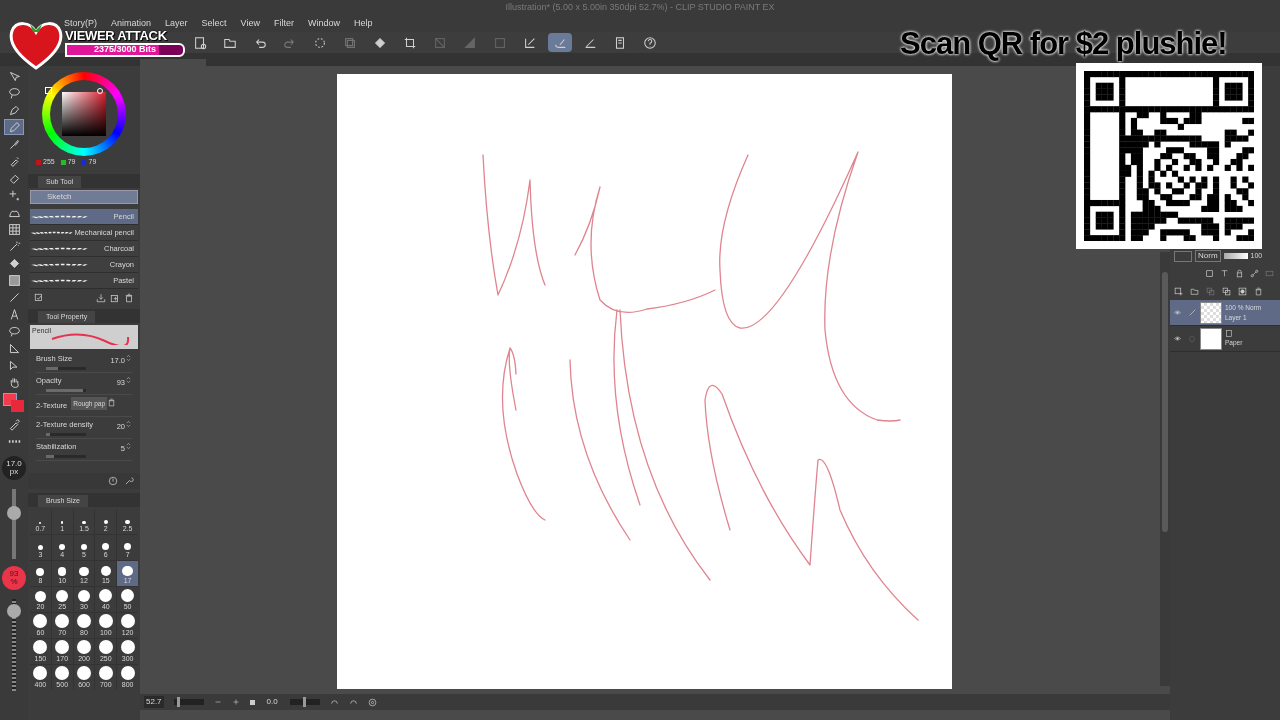 This screenshot has height=720, width=1280. Describe the element at coordinates (66, 369) in the screenshot. I see `property-slider` at that location.